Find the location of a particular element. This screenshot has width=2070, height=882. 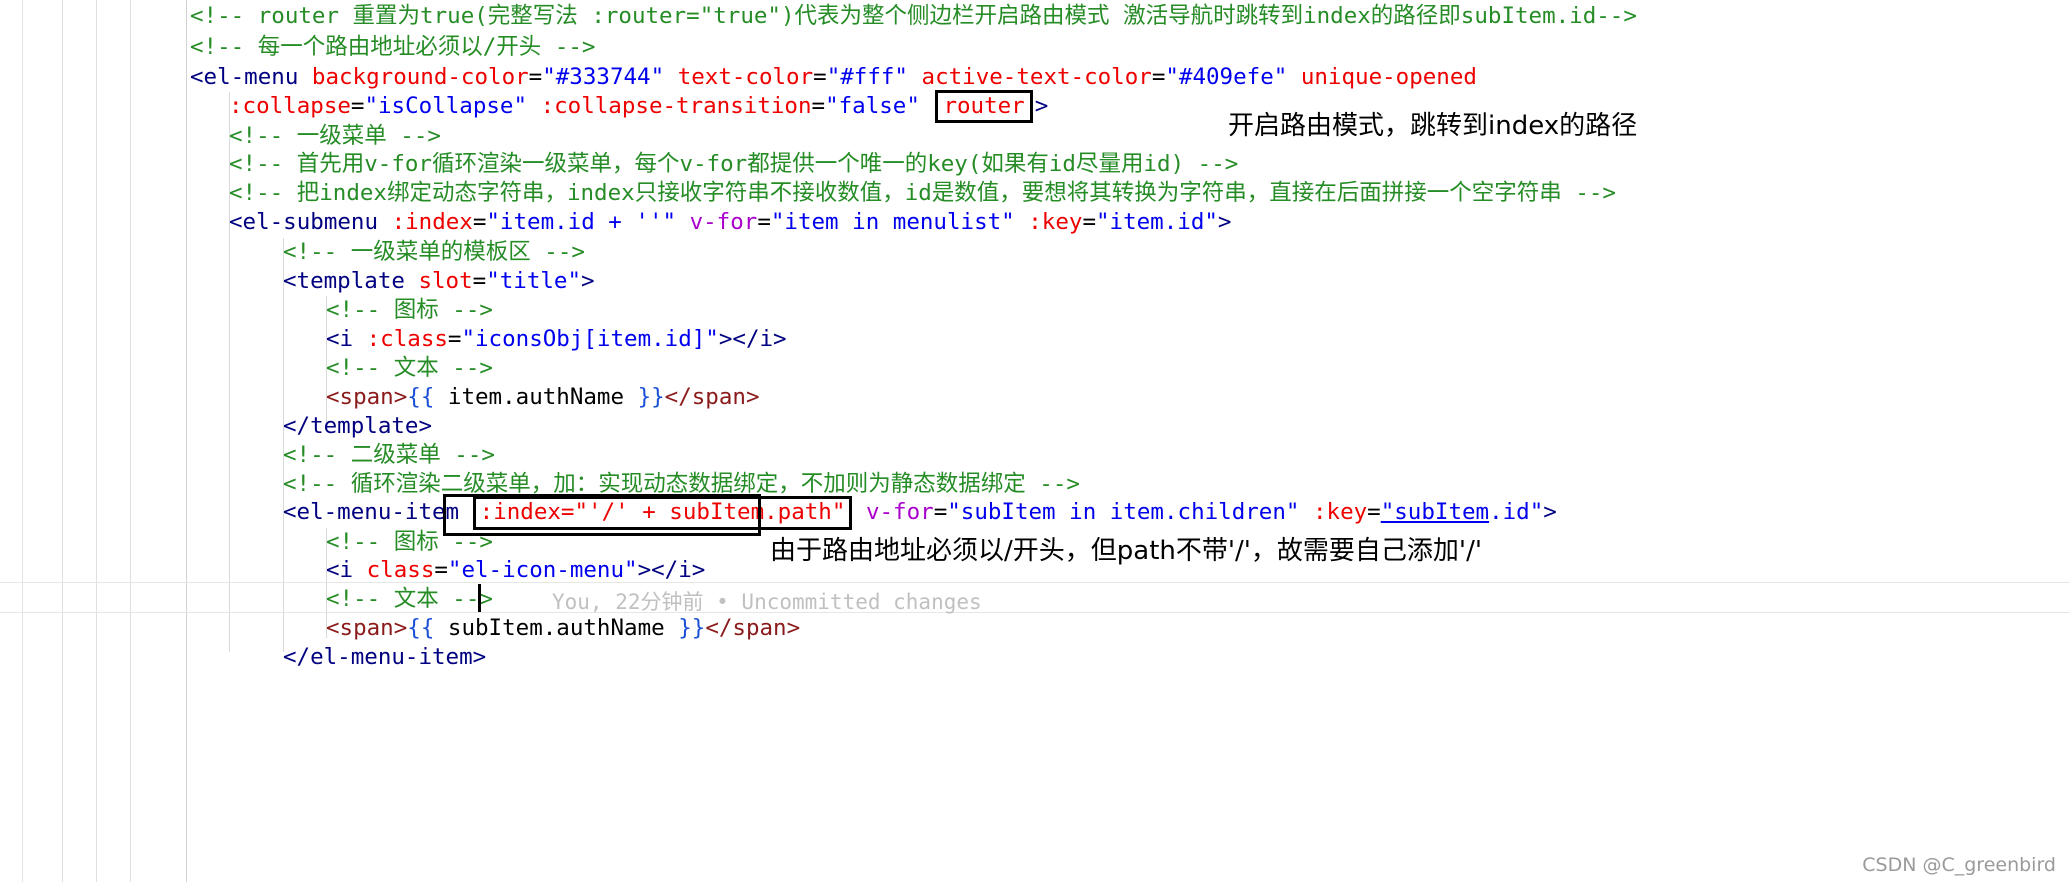

code-token: }} is located at coordinates (692, 628).